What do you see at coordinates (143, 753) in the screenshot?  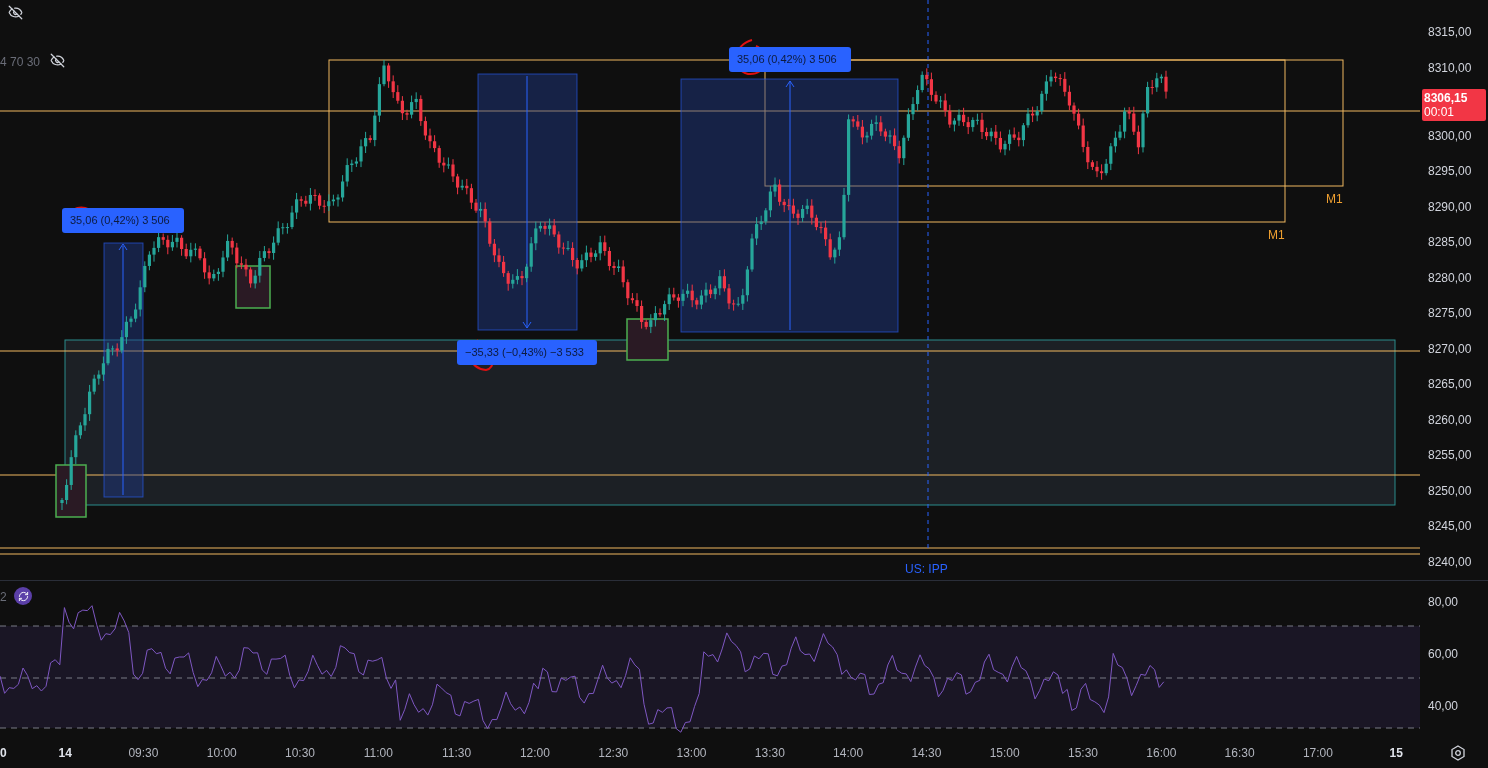 I see `time-tick: 09:30` at bounding box center [143, 753].